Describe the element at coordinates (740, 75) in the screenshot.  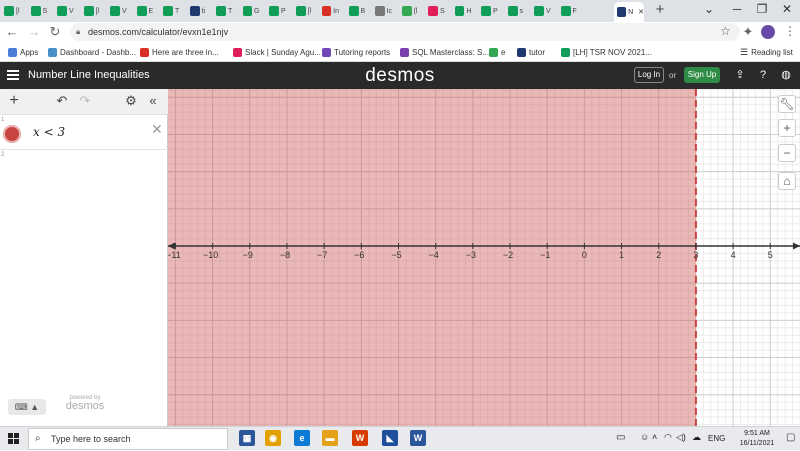
I see `share-icon: ⇪` at that location.